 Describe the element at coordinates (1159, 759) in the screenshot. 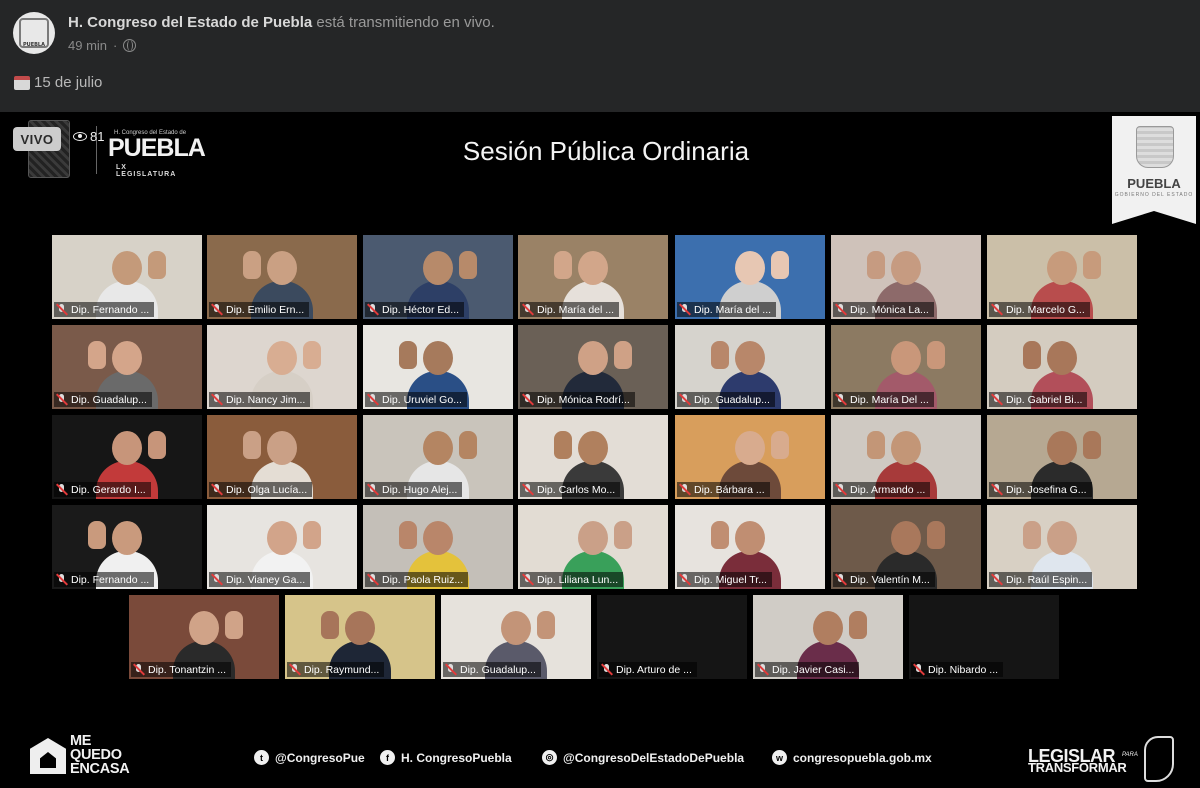

I see `serpent-icon` at that location.